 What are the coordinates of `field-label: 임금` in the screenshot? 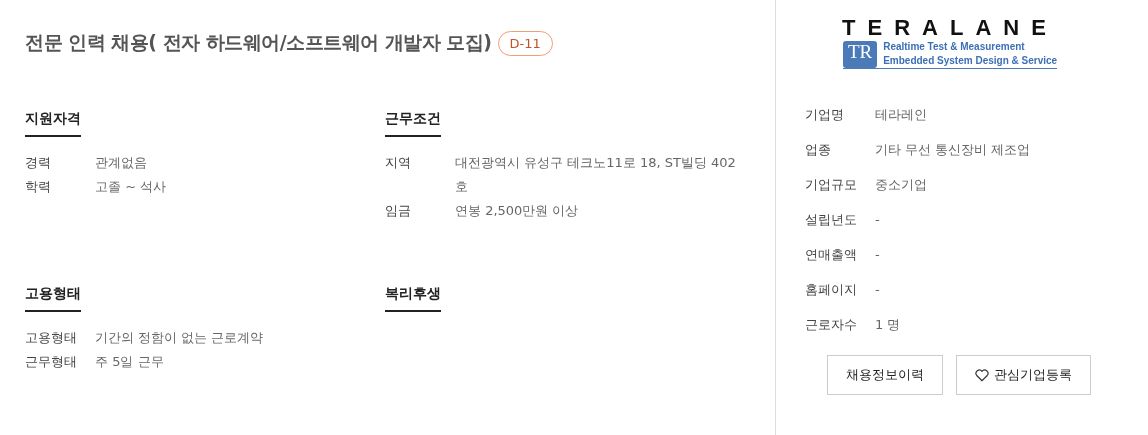 It's located at (398, 211).